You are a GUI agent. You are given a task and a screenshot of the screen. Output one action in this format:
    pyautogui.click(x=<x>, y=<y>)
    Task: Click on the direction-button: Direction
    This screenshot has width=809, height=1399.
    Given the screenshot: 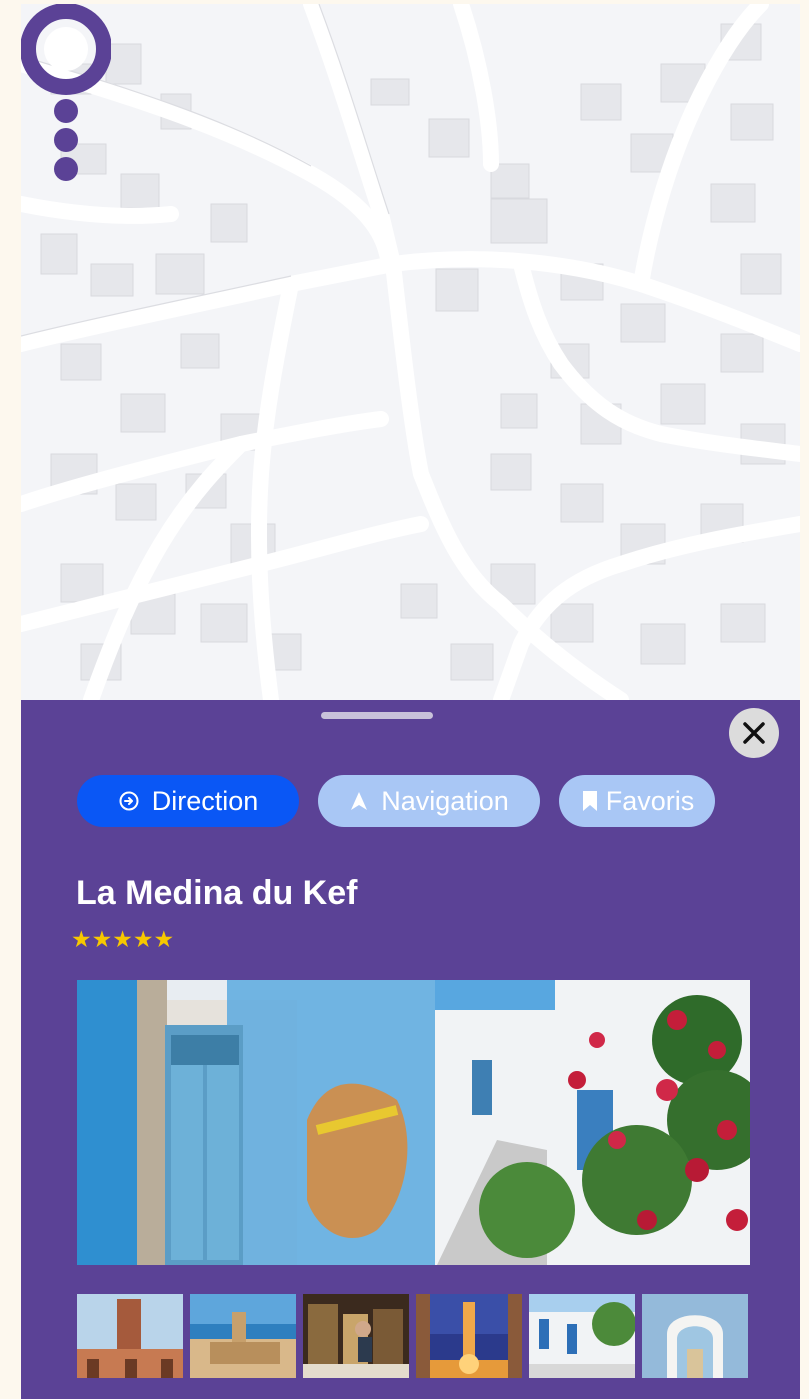 What is the action you would take?
    pyautogui.click(x=188, y=801)
    